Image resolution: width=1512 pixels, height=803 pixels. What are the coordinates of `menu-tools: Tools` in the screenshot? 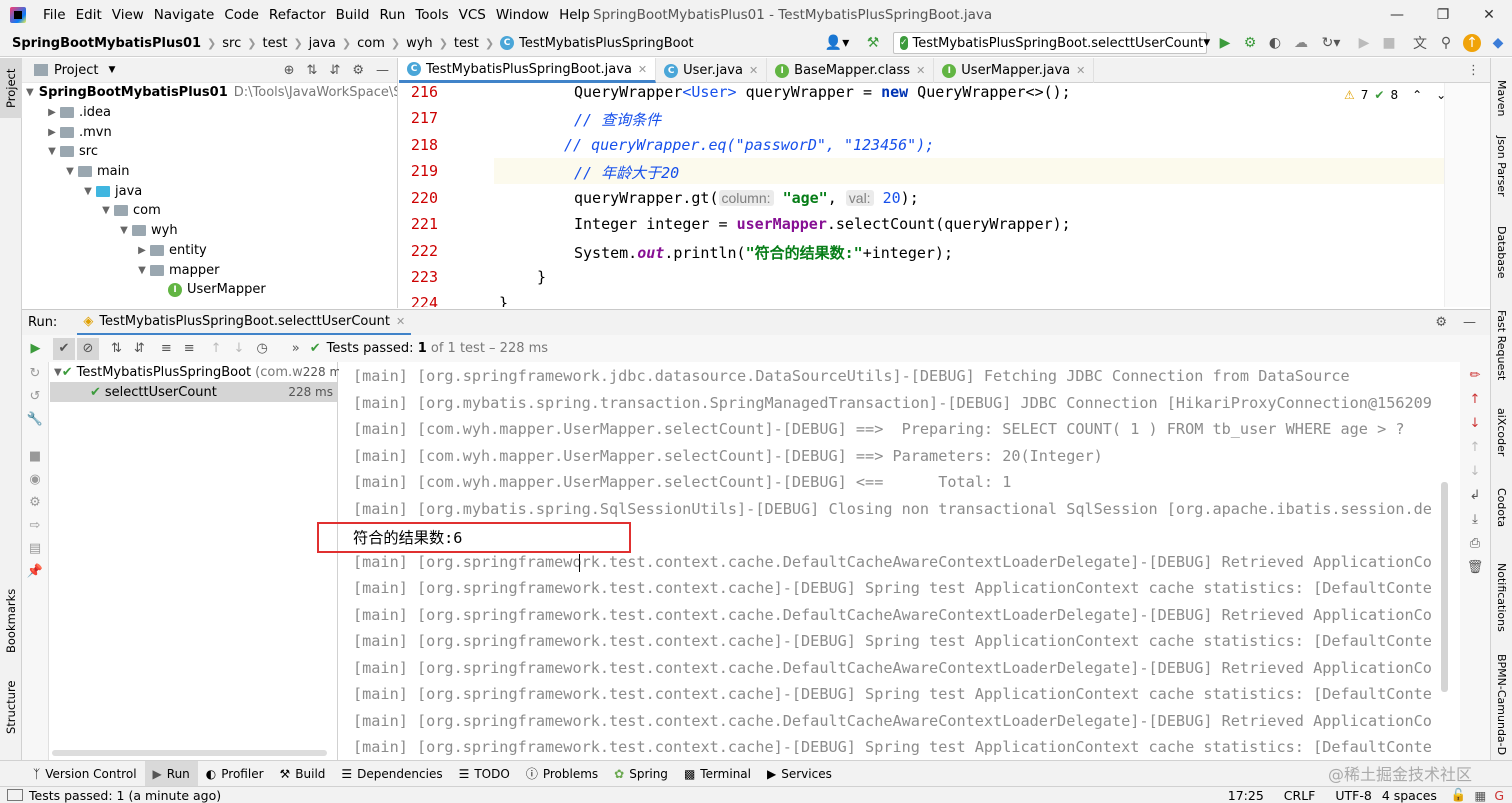 It's located at (431, 15).